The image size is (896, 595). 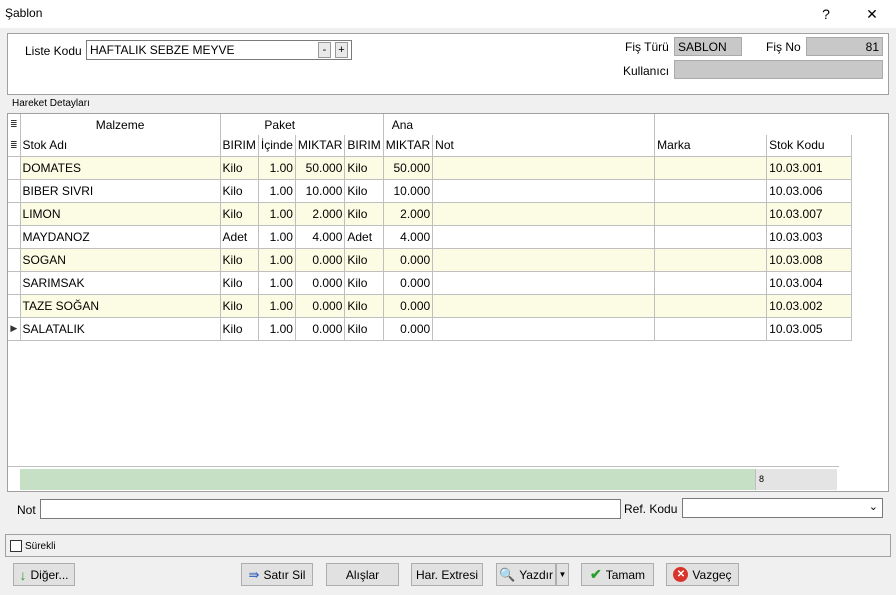 I want to click on cell-ana-miktar: 10.000, so click(x=408, y=191).